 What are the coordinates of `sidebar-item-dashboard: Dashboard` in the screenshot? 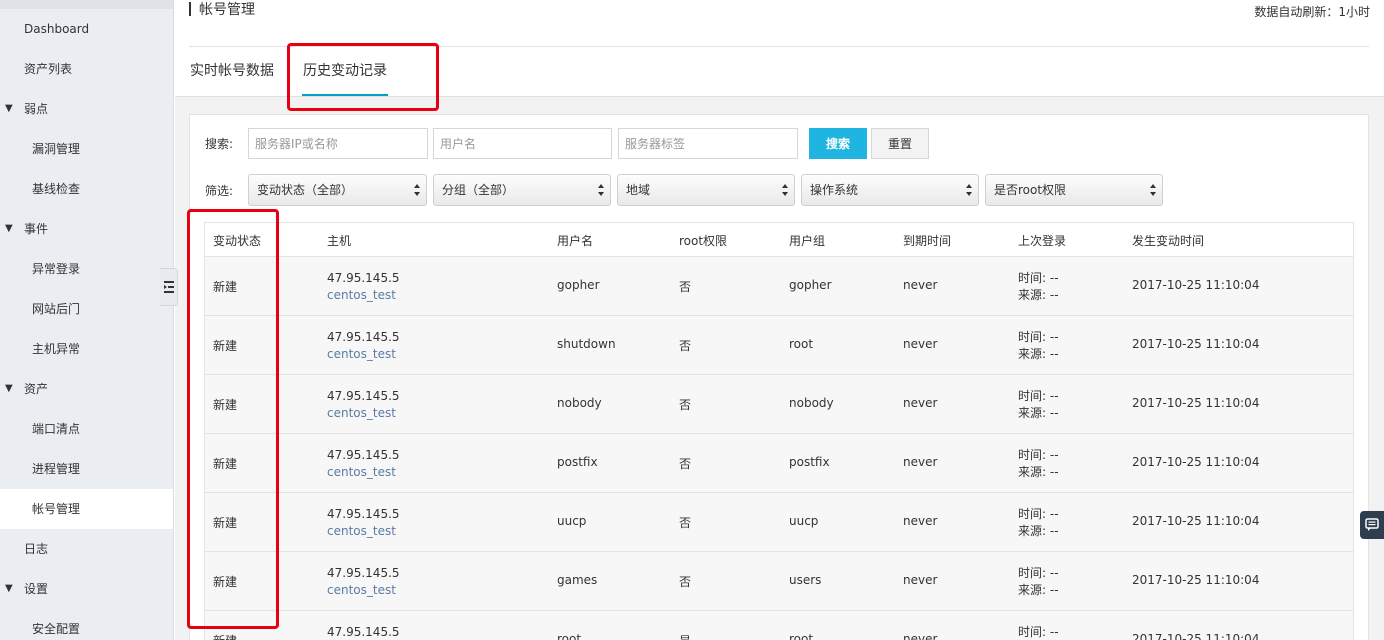 It's located at (86, 29).